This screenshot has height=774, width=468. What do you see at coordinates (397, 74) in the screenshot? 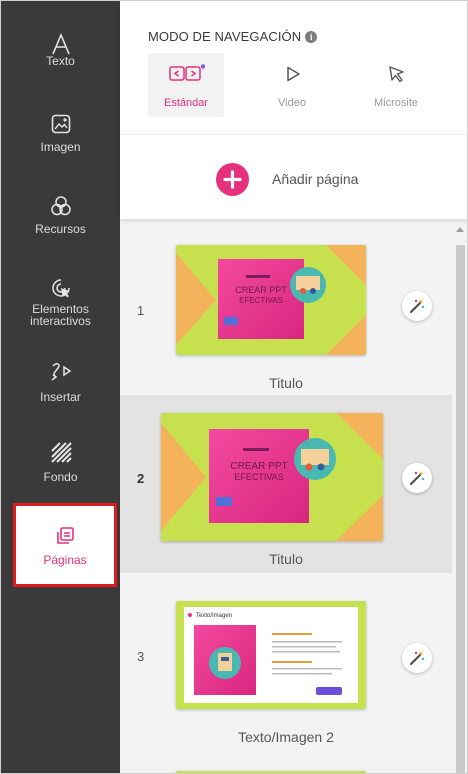
I see `cursor-icon` at bounding box center [397, 74].